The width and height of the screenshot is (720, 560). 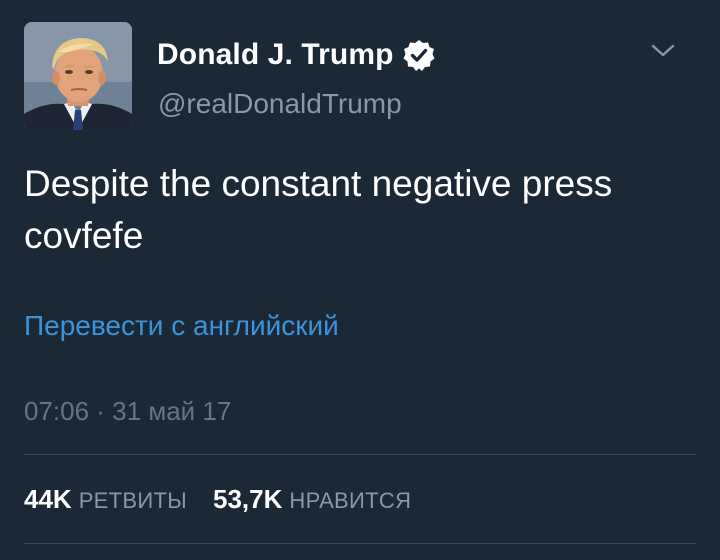 I want to click on display-name: Donald J. Trump, so click(x=275, y=55).